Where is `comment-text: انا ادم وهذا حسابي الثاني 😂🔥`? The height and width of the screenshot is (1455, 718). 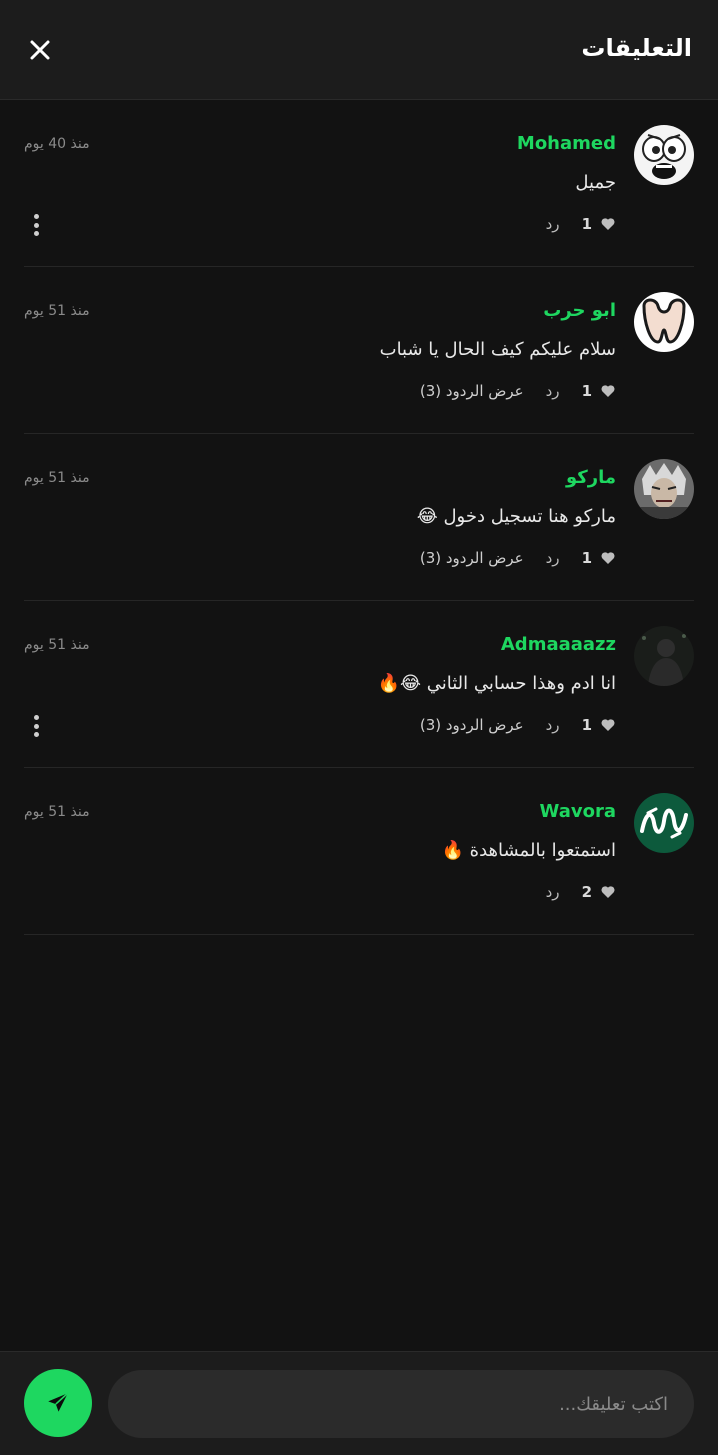
comment-text: انا ادم وهذا حسابي الثاني 😂🔥 is located at coordinates (496, 683).